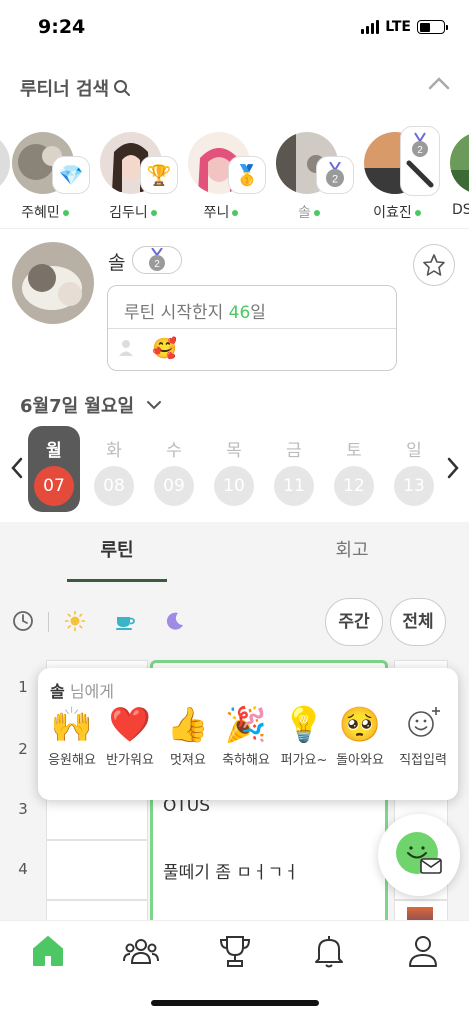 This screenshot has height=1018, width=469. What do you see at coordinates (54, 469) in the screenshot?
I see `day-item: 월 07` at bounding box center [54, 469].